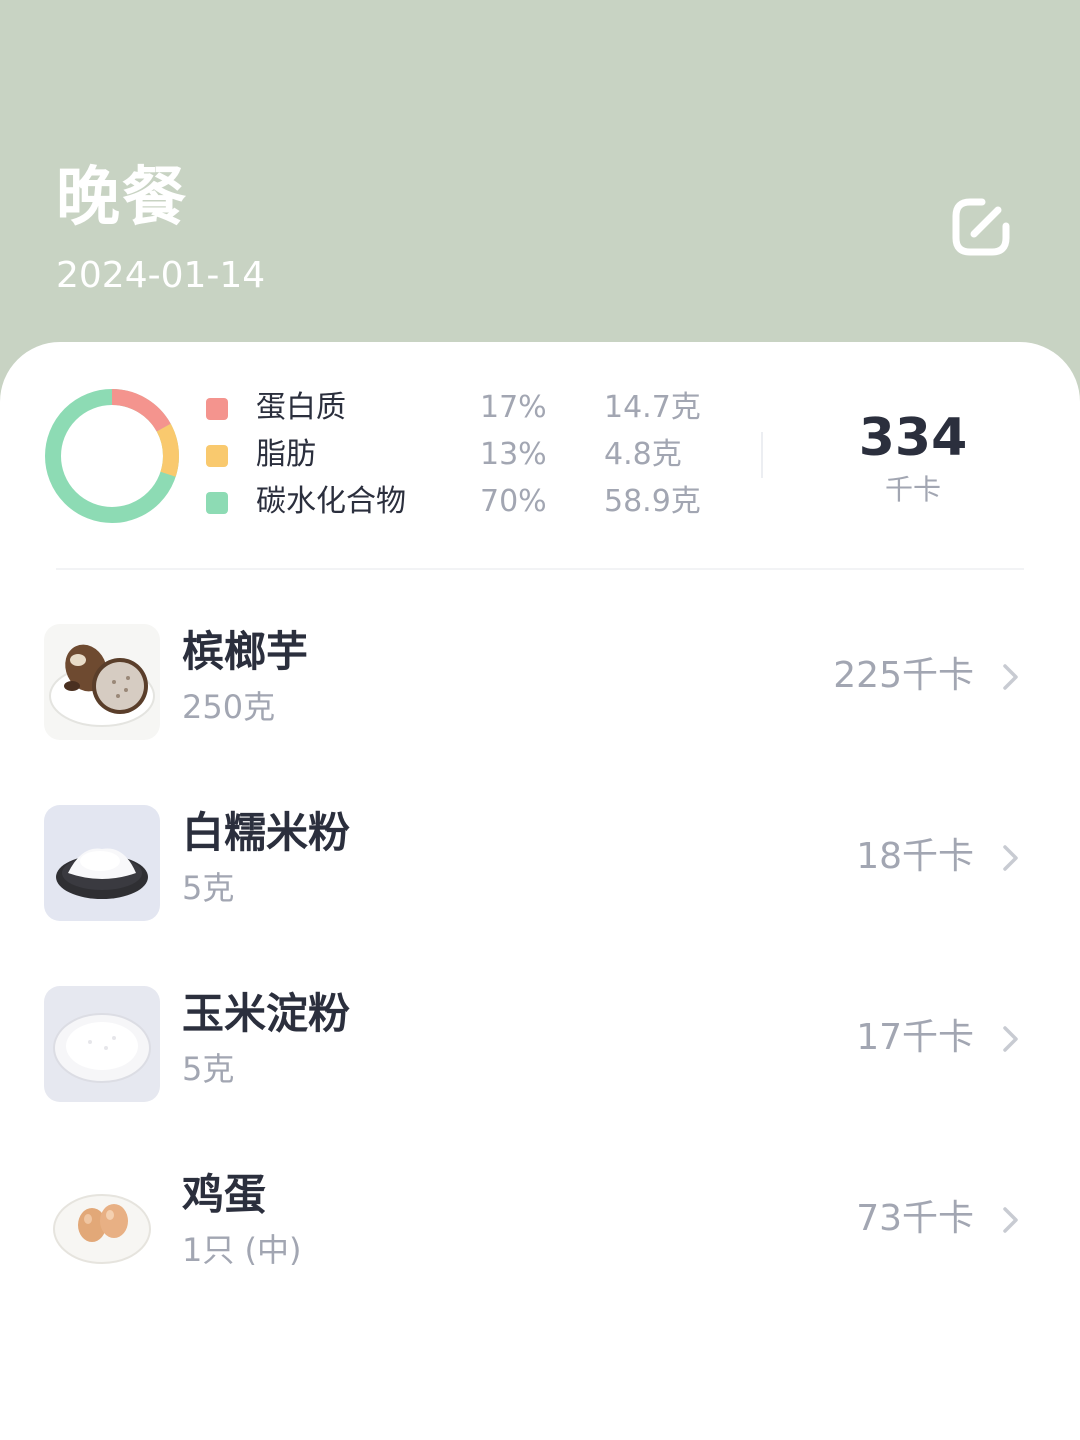  I want to click on total-calories-unit: 千卡, so click(912, 489).